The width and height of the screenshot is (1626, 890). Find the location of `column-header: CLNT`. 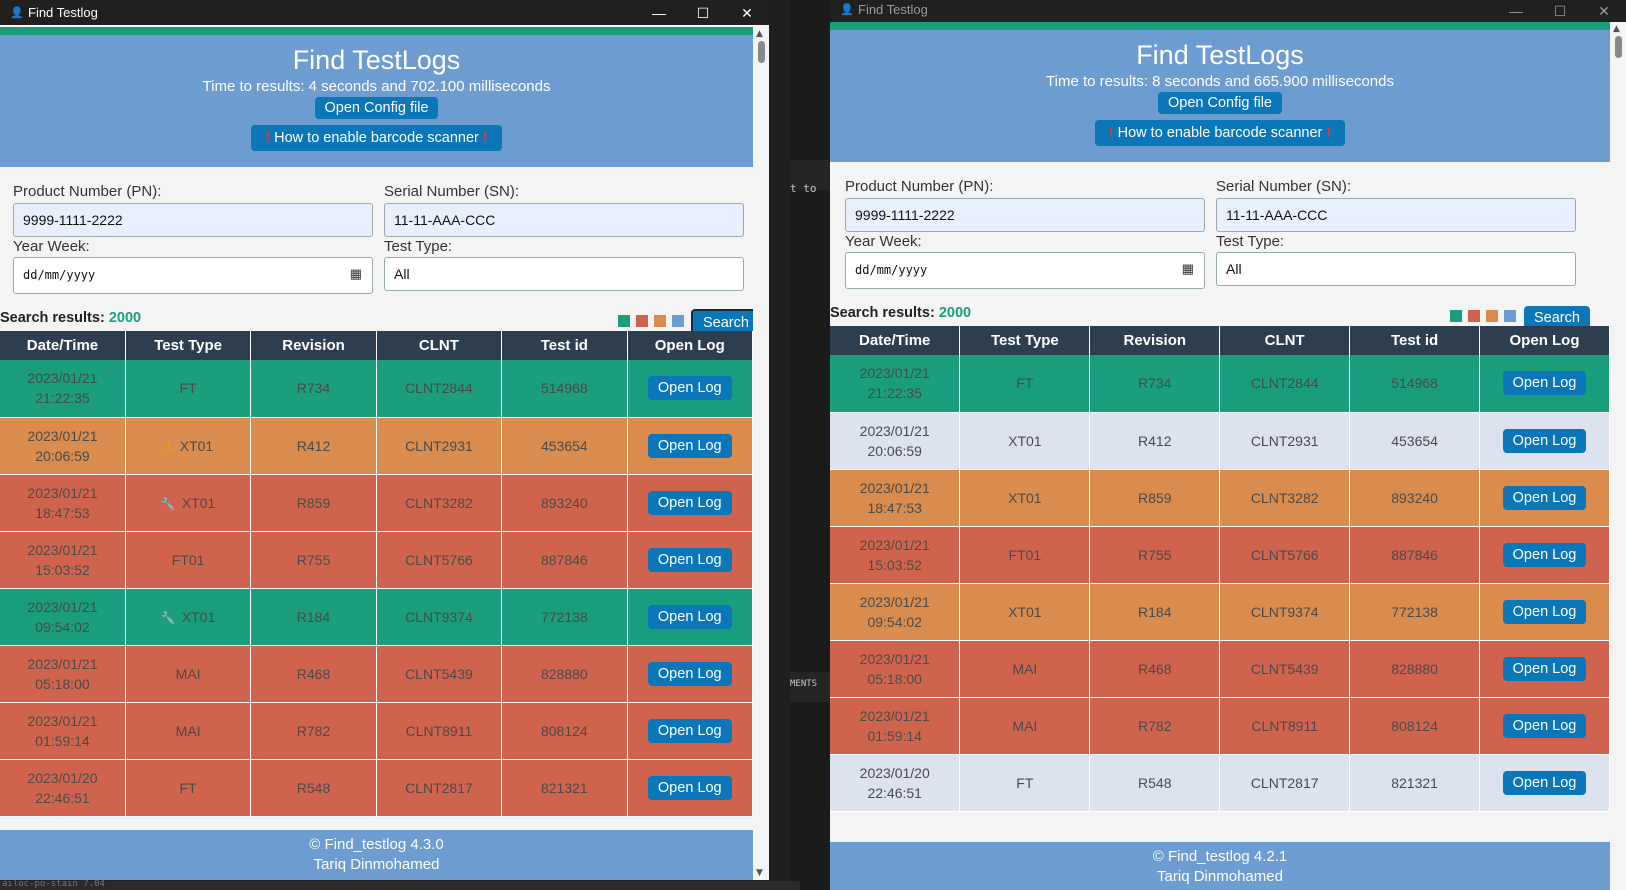

column-header: CLNT is located at coordinates (439, 345).